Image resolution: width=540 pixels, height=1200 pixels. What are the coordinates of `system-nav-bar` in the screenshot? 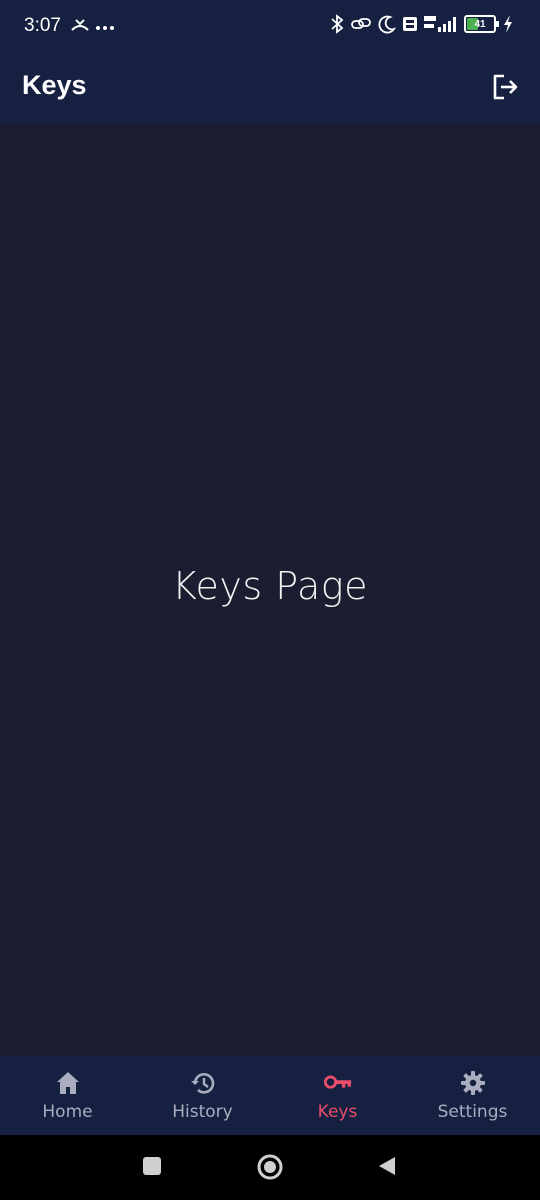 It's located at (270, 1167).